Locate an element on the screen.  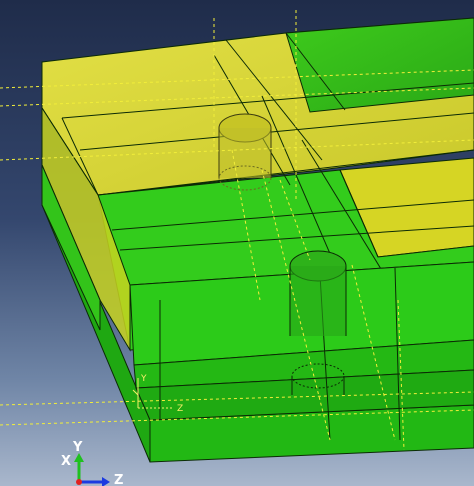
view-triad: X Y Z is located at coordinates (92, 463).